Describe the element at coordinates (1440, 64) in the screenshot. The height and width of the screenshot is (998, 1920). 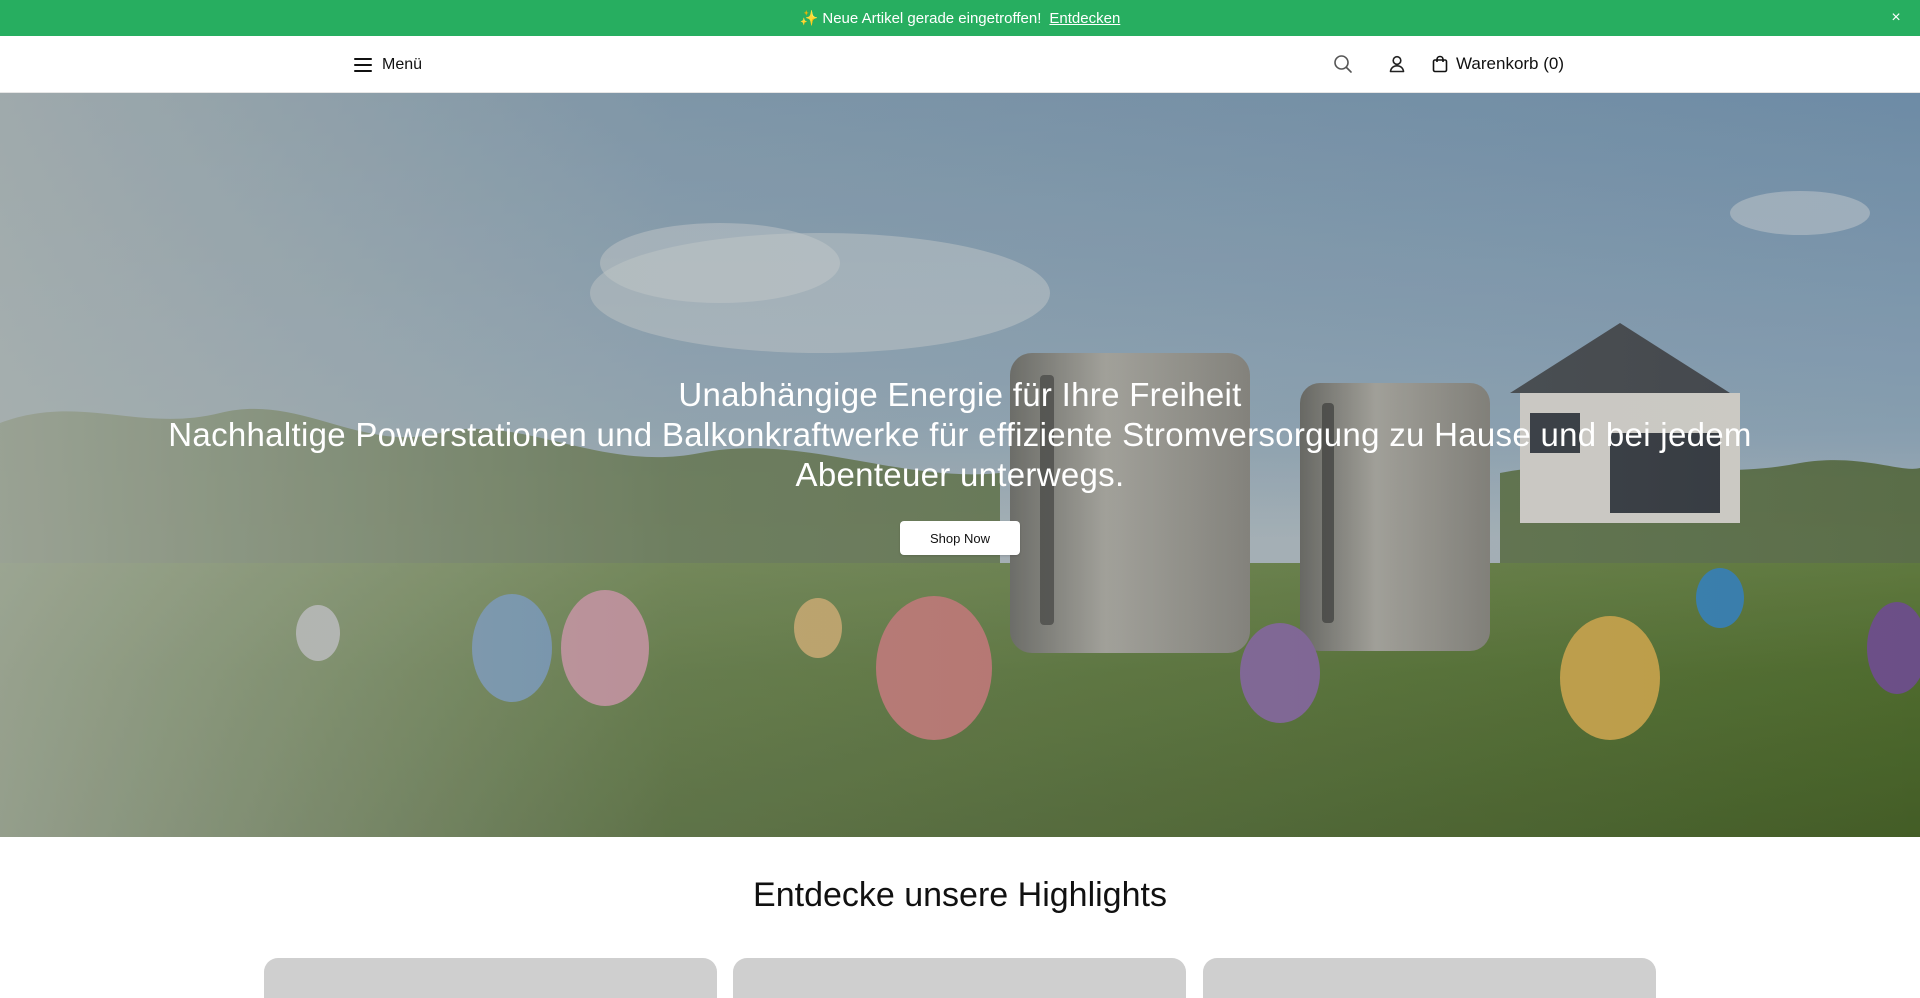
I see `shopping-bag-icon` at that location.